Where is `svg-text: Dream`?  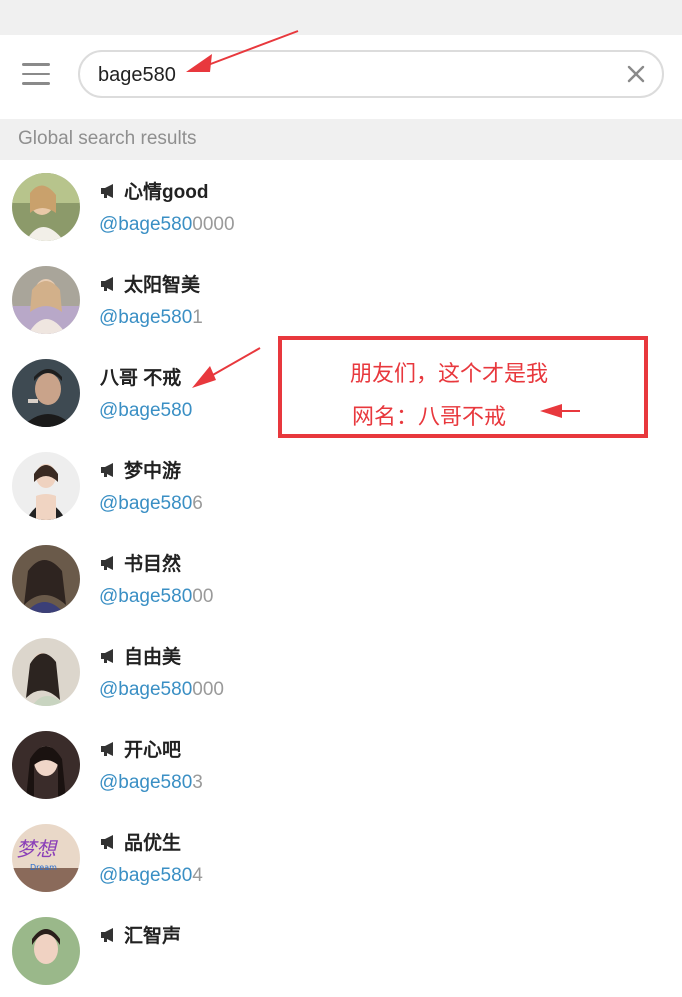 svg-text: Dream is located at coordinates (43, 867).